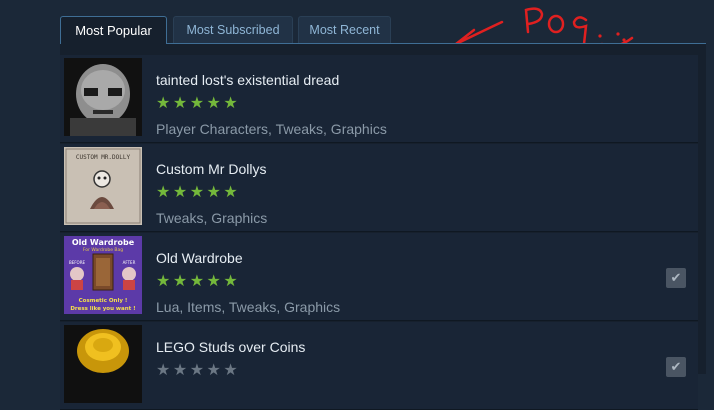  What do you see at coordinates (248, 307) in the screenshot?
I see `item-tags: Lua, Items, Tweaks, Graphics` at bounding box center [248, 307].